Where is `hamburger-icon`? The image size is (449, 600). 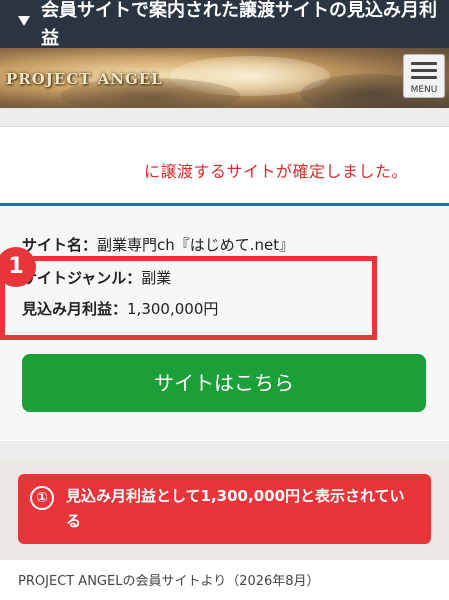
hamburger-icon is located at coordinates (424, 63).